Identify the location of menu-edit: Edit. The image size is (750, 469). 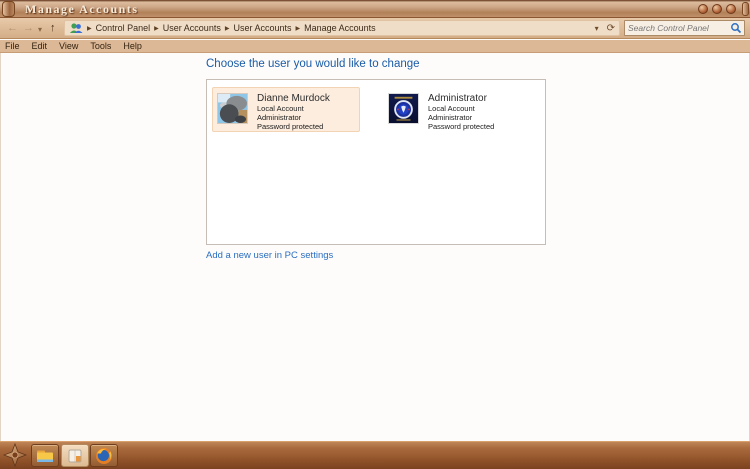
(44, 46).